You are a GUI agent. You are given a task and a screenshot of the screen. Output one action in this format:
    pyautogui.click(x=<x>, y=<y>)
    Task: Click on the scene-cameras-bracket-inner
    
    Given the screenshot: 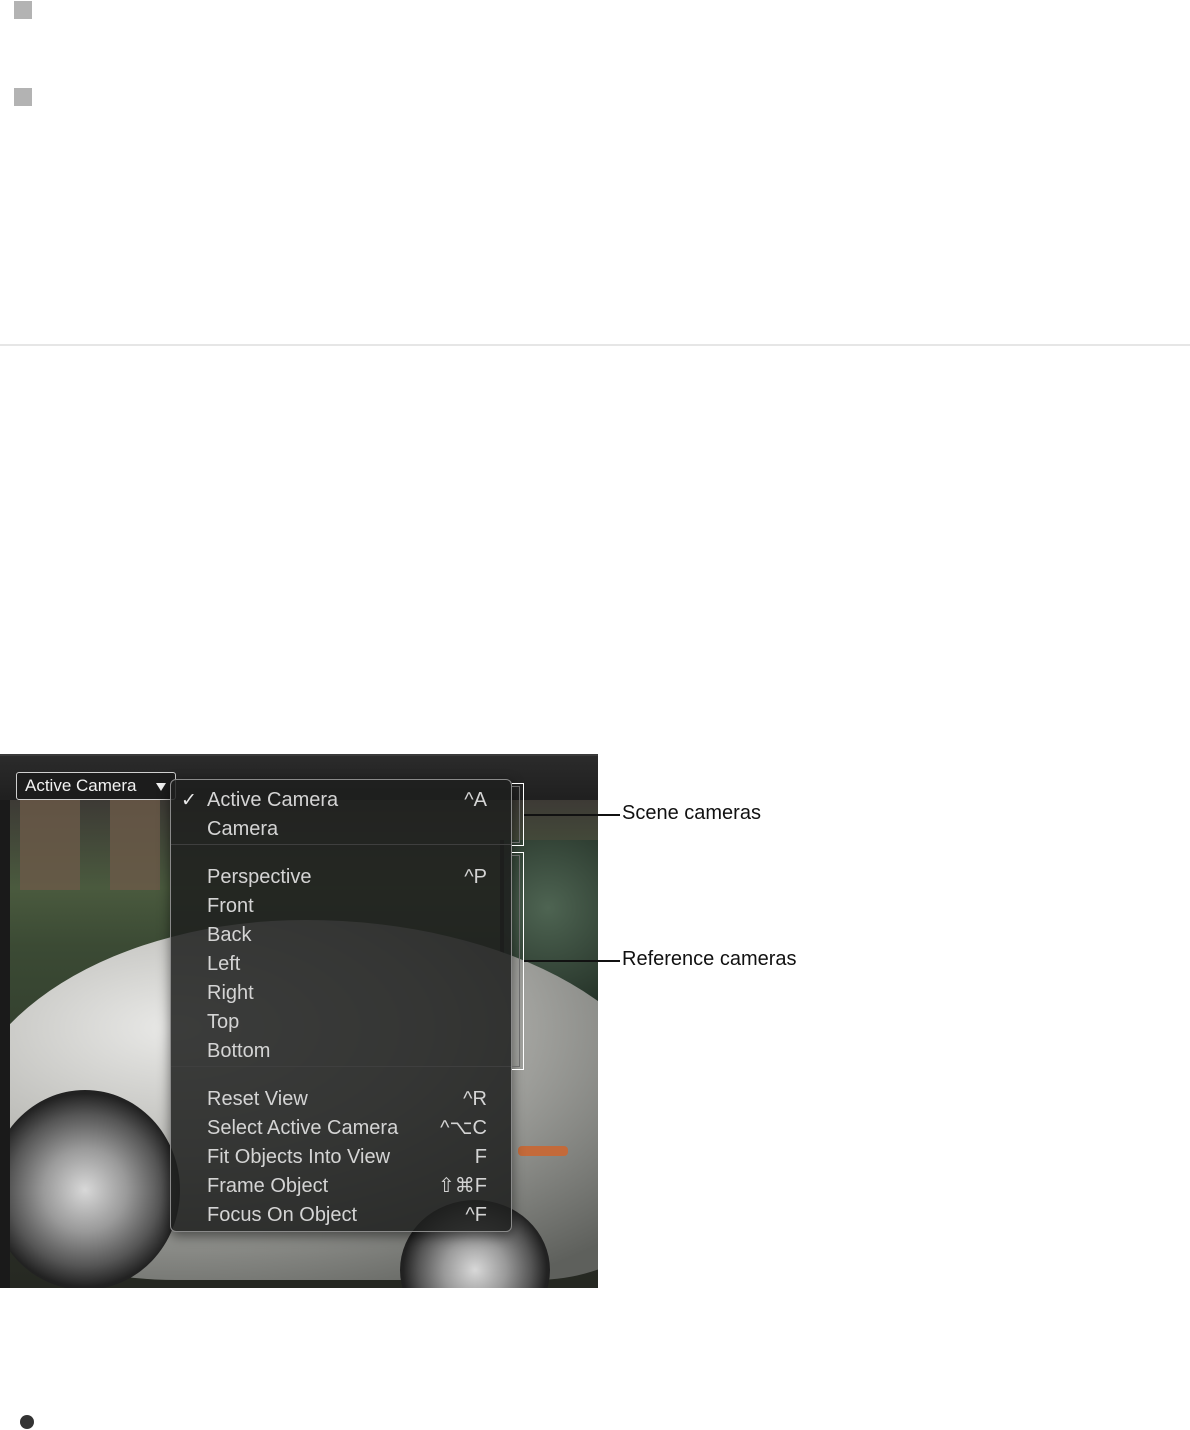 What is the action you would take?
    pyautogui.click(x=516, y=814)
    